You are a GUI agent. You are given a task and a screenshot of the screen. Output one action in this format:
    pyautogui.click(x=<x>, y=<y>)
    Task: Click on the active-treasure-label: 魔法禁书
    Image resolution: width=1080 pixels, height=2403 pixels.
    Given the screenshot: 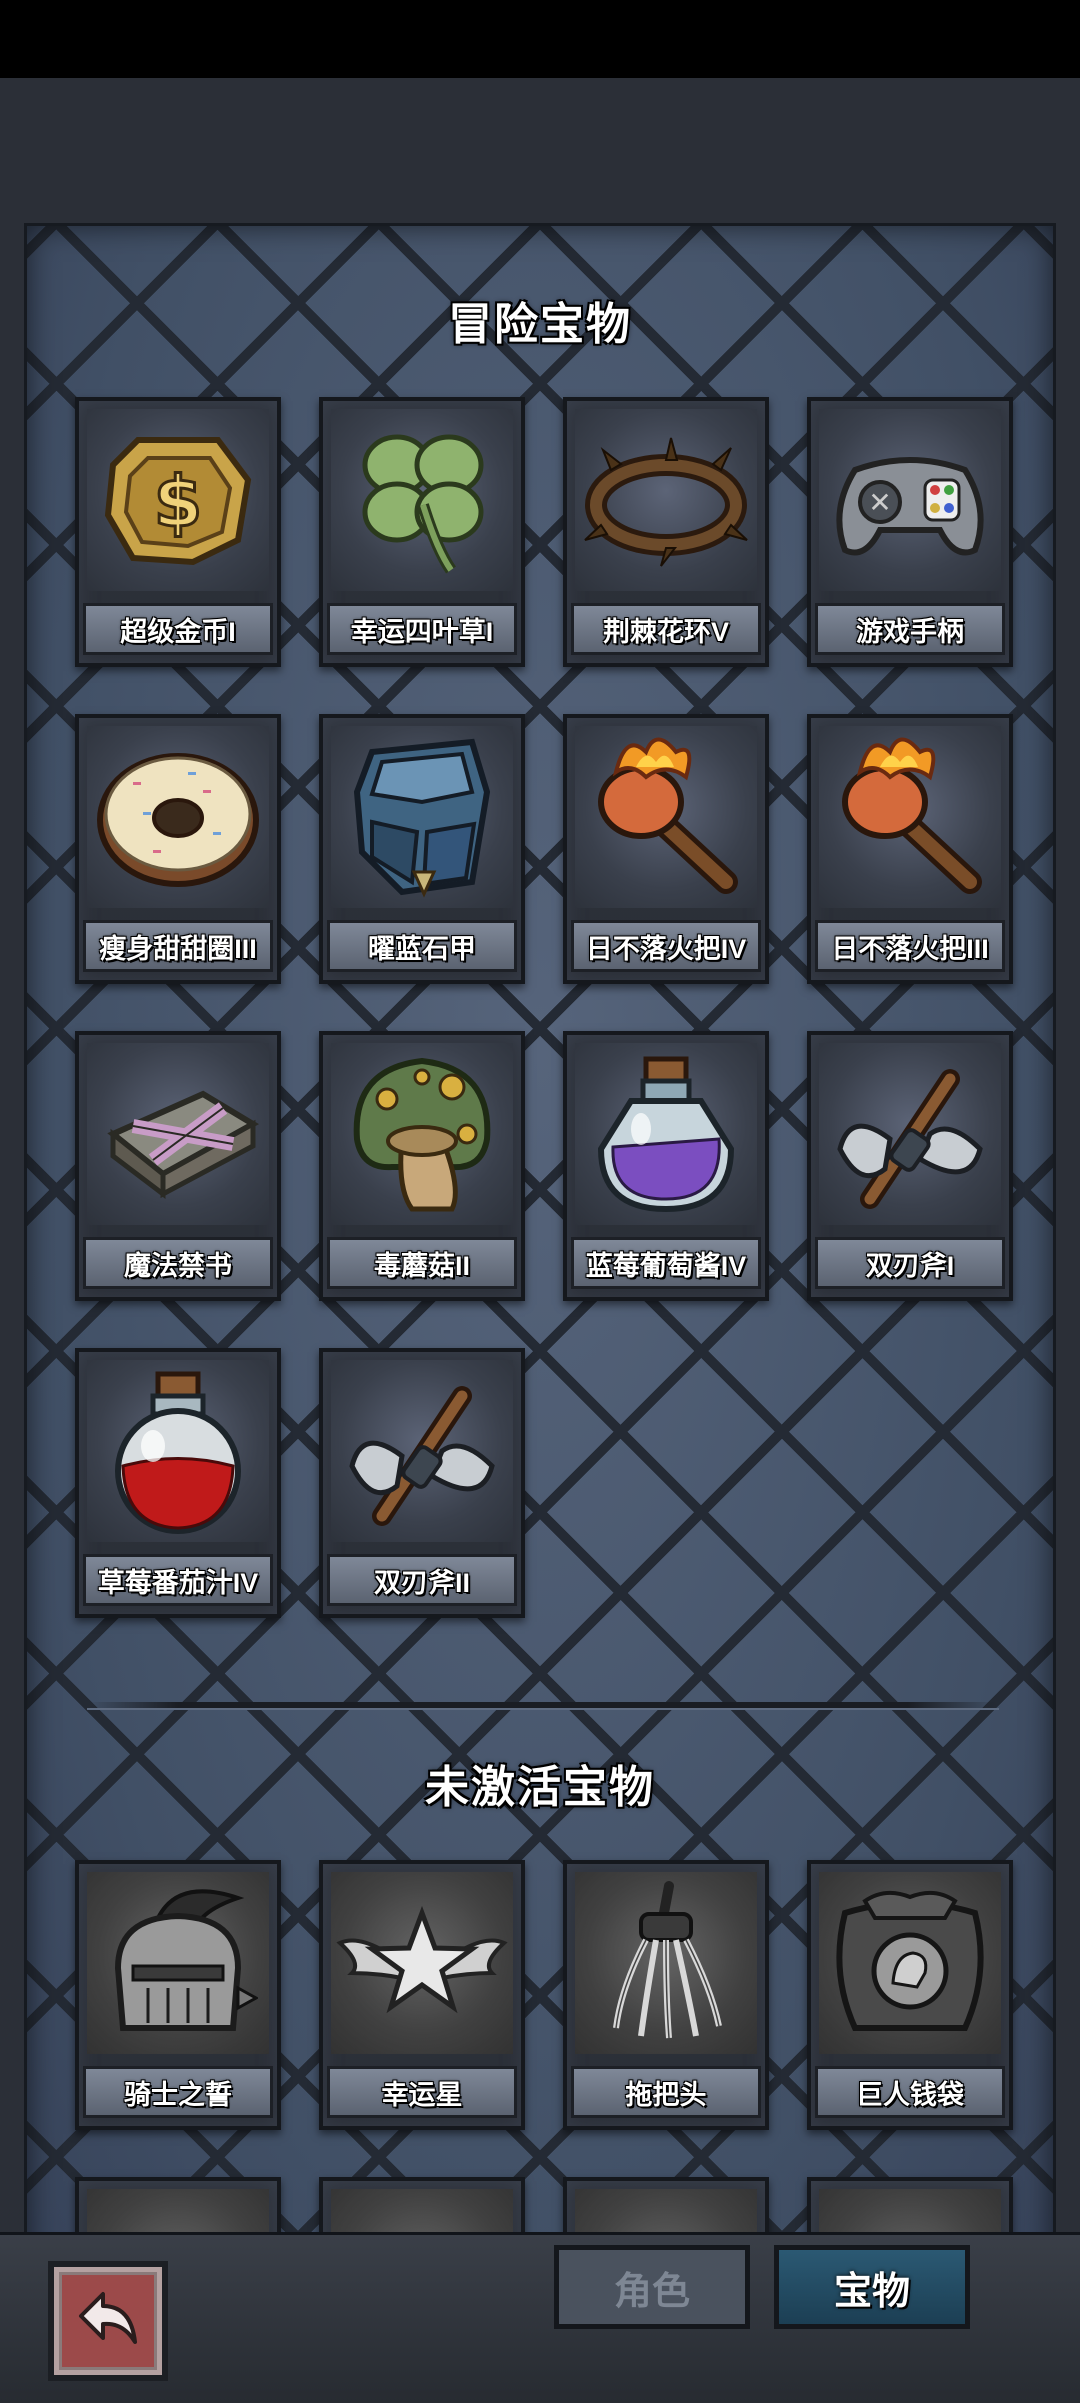 What is the action you would take?
    pyautogui.click(x=178, y=1263)
    